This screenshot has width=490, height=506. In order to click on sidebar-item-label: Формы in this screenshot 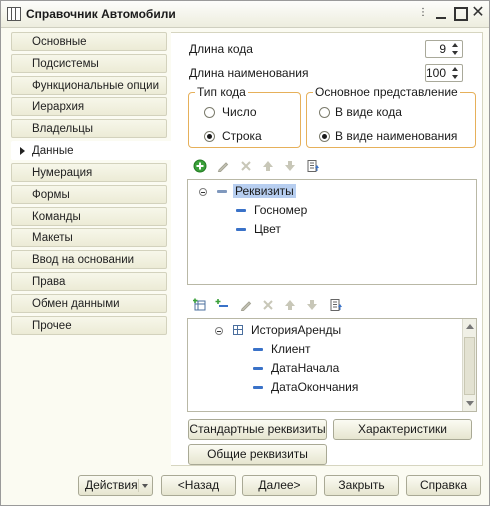, I will do `click(51, 195)`.